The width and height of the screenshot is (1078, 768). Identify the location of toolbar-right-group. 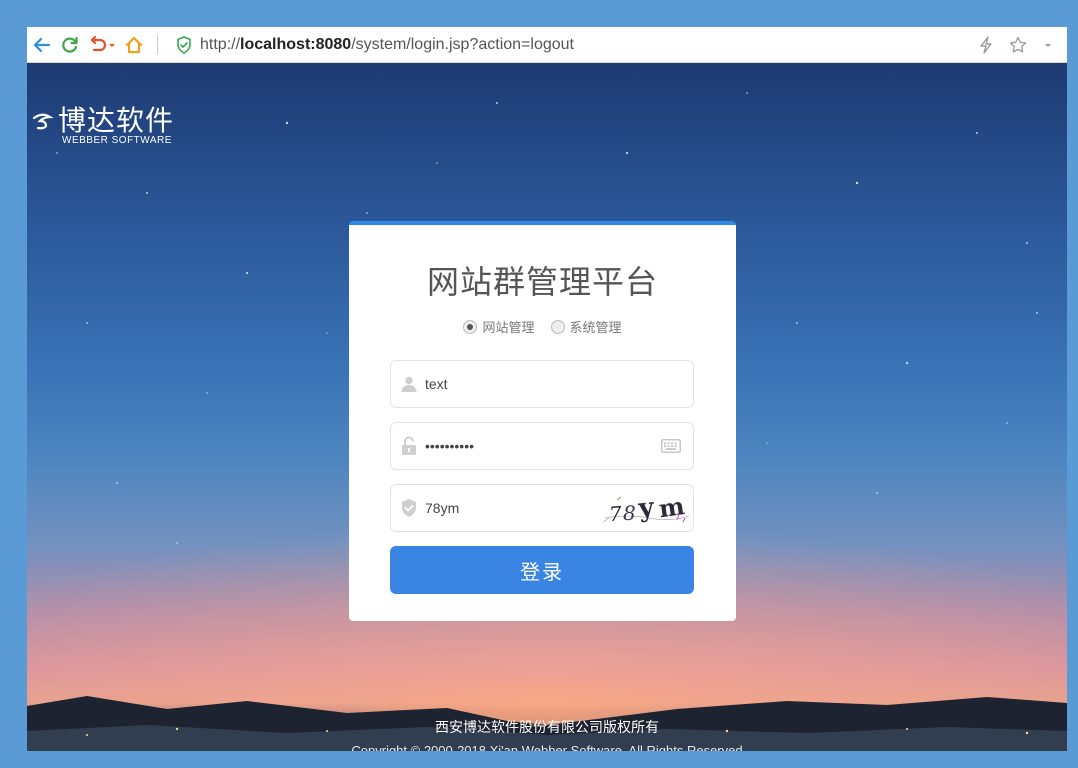
(1023, 44).